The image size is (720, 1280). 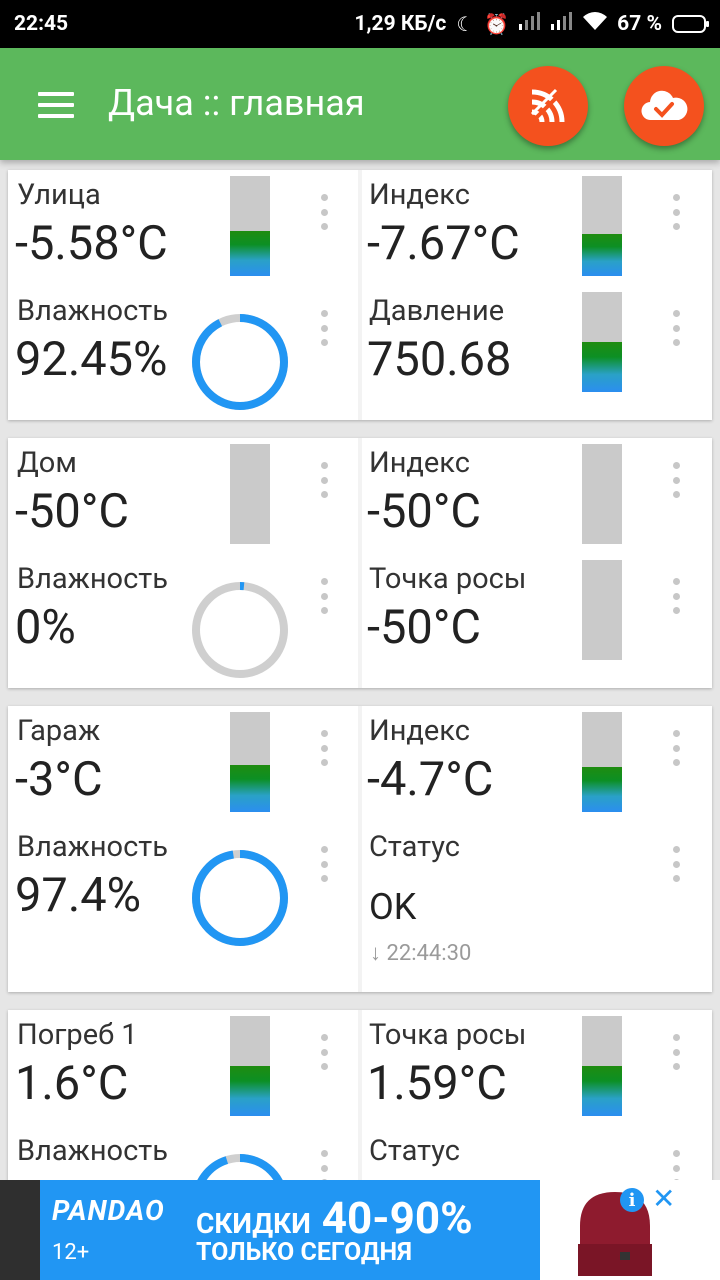 I want to click on cloud-sync-button, so click(x=664, y=106).